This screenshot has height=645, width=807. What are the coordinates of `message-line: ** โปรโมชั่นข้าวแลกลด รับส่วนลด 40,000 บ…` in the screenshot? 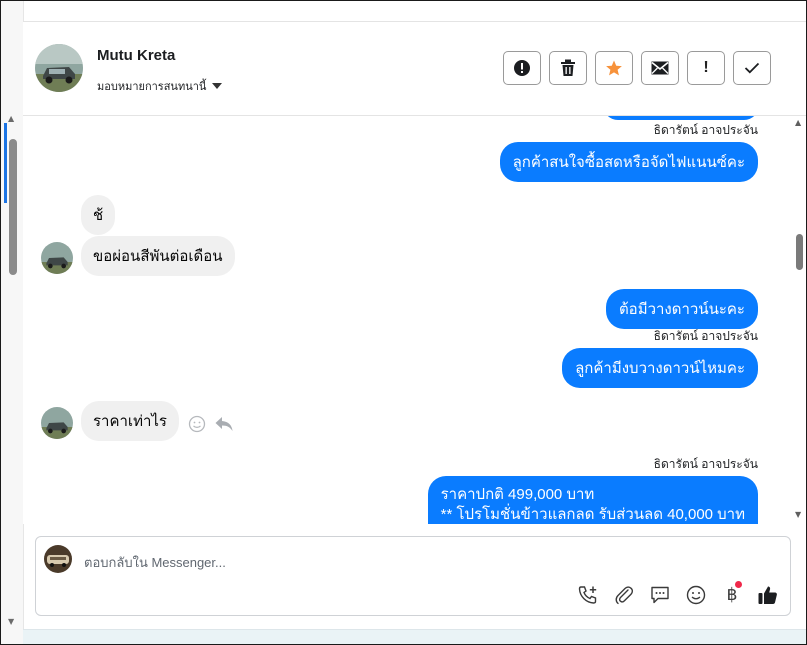 It's located at (592, 514).